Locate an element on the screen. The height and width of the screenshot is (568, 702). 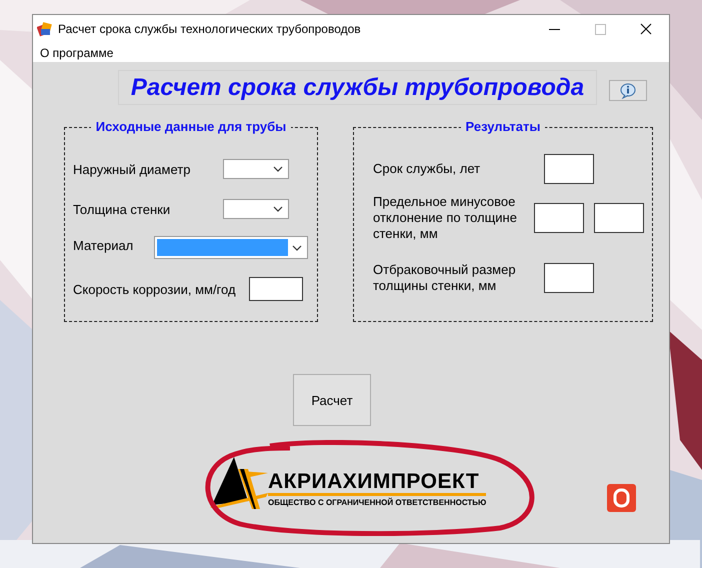
minimize-icon is located at coordinates (554, 29).